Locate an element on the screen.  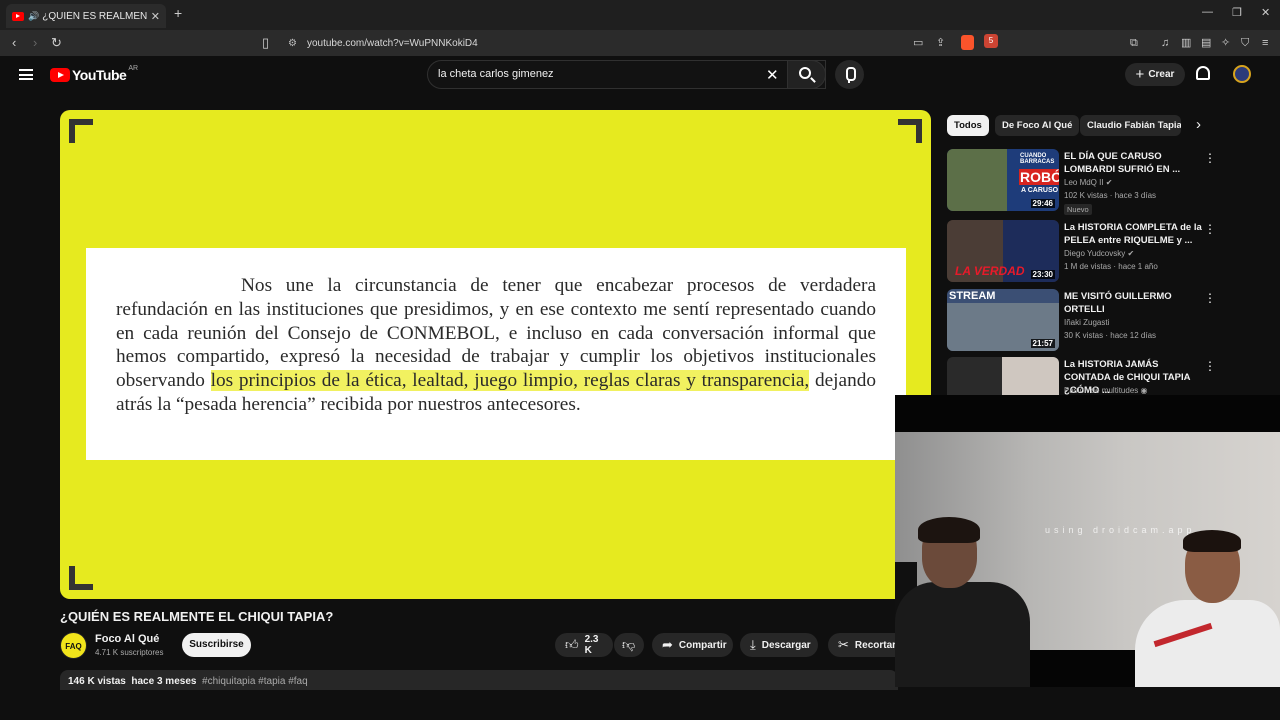
video-duration: 21:57 is located at coordinates (1042, 343).